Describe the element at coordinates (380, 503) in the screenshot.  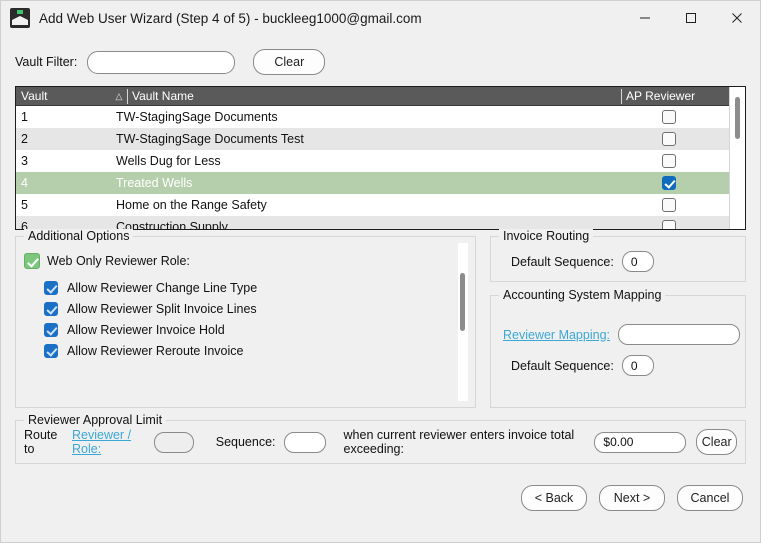
I see `wizard-footer: < Back Next > Cancel` at that location.